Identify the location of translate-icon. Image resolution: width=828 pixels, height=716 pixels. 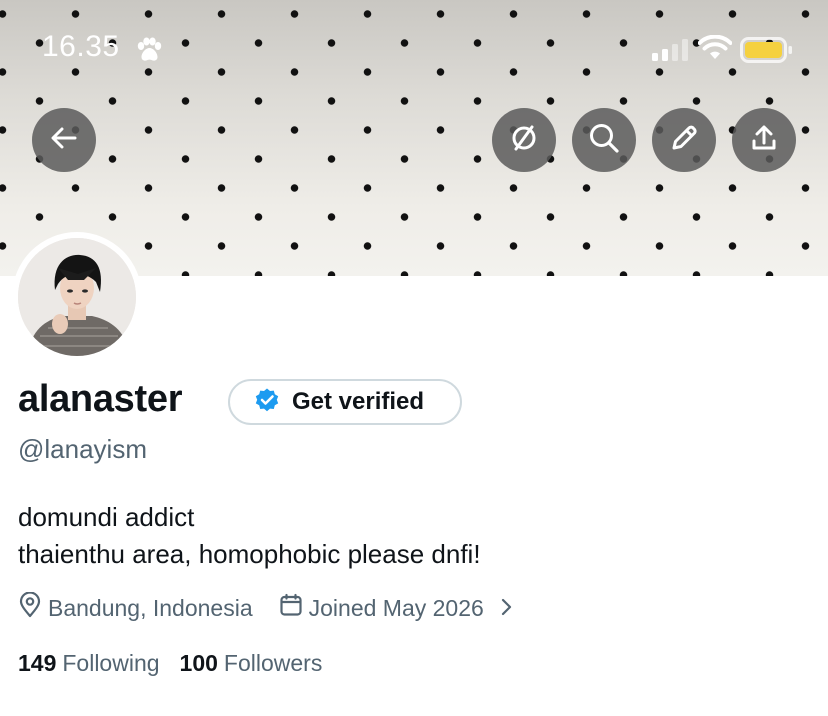
(524, 140).